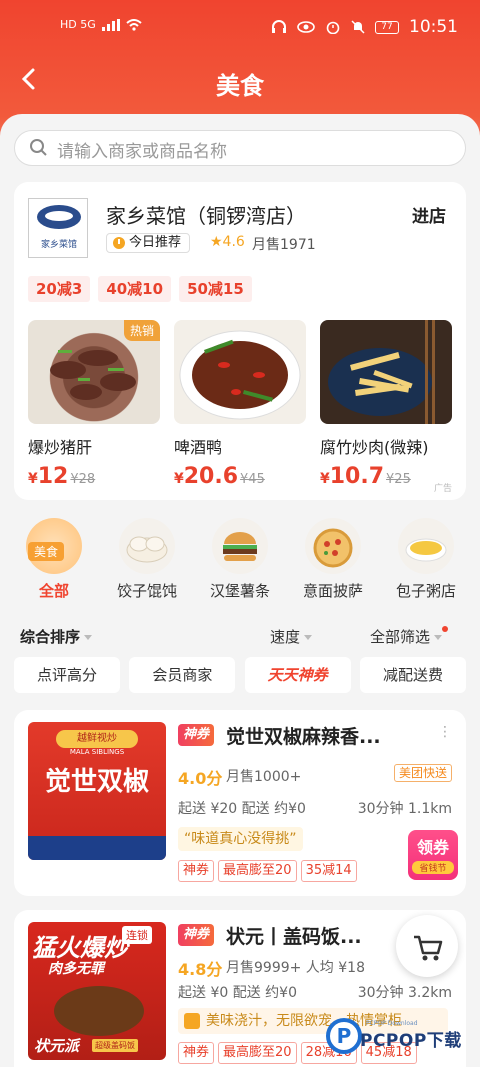  I want to click on category-bar: 美食 全部 饺子馄饨 汉堡薯条 意面披萨 包子粥店, so click(240, 559).